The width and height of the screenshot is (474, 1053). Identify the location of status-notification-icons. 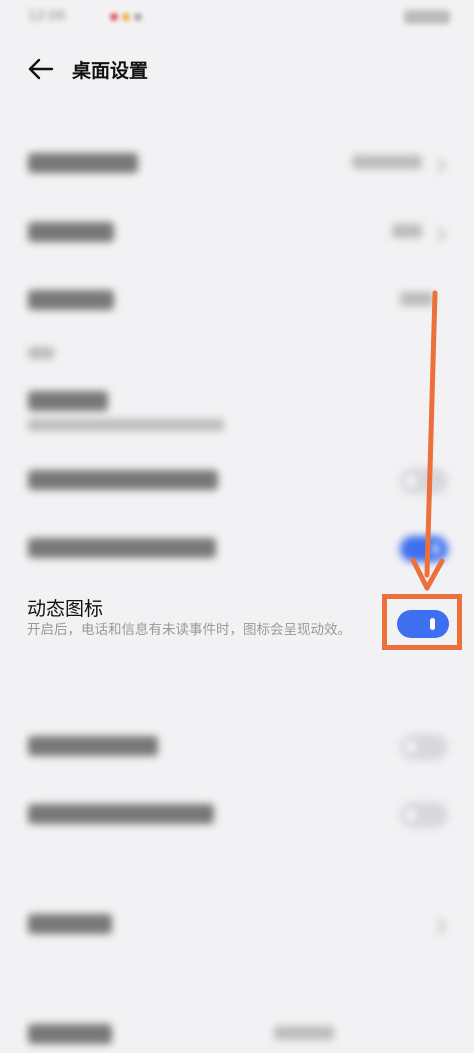
(126, 17).